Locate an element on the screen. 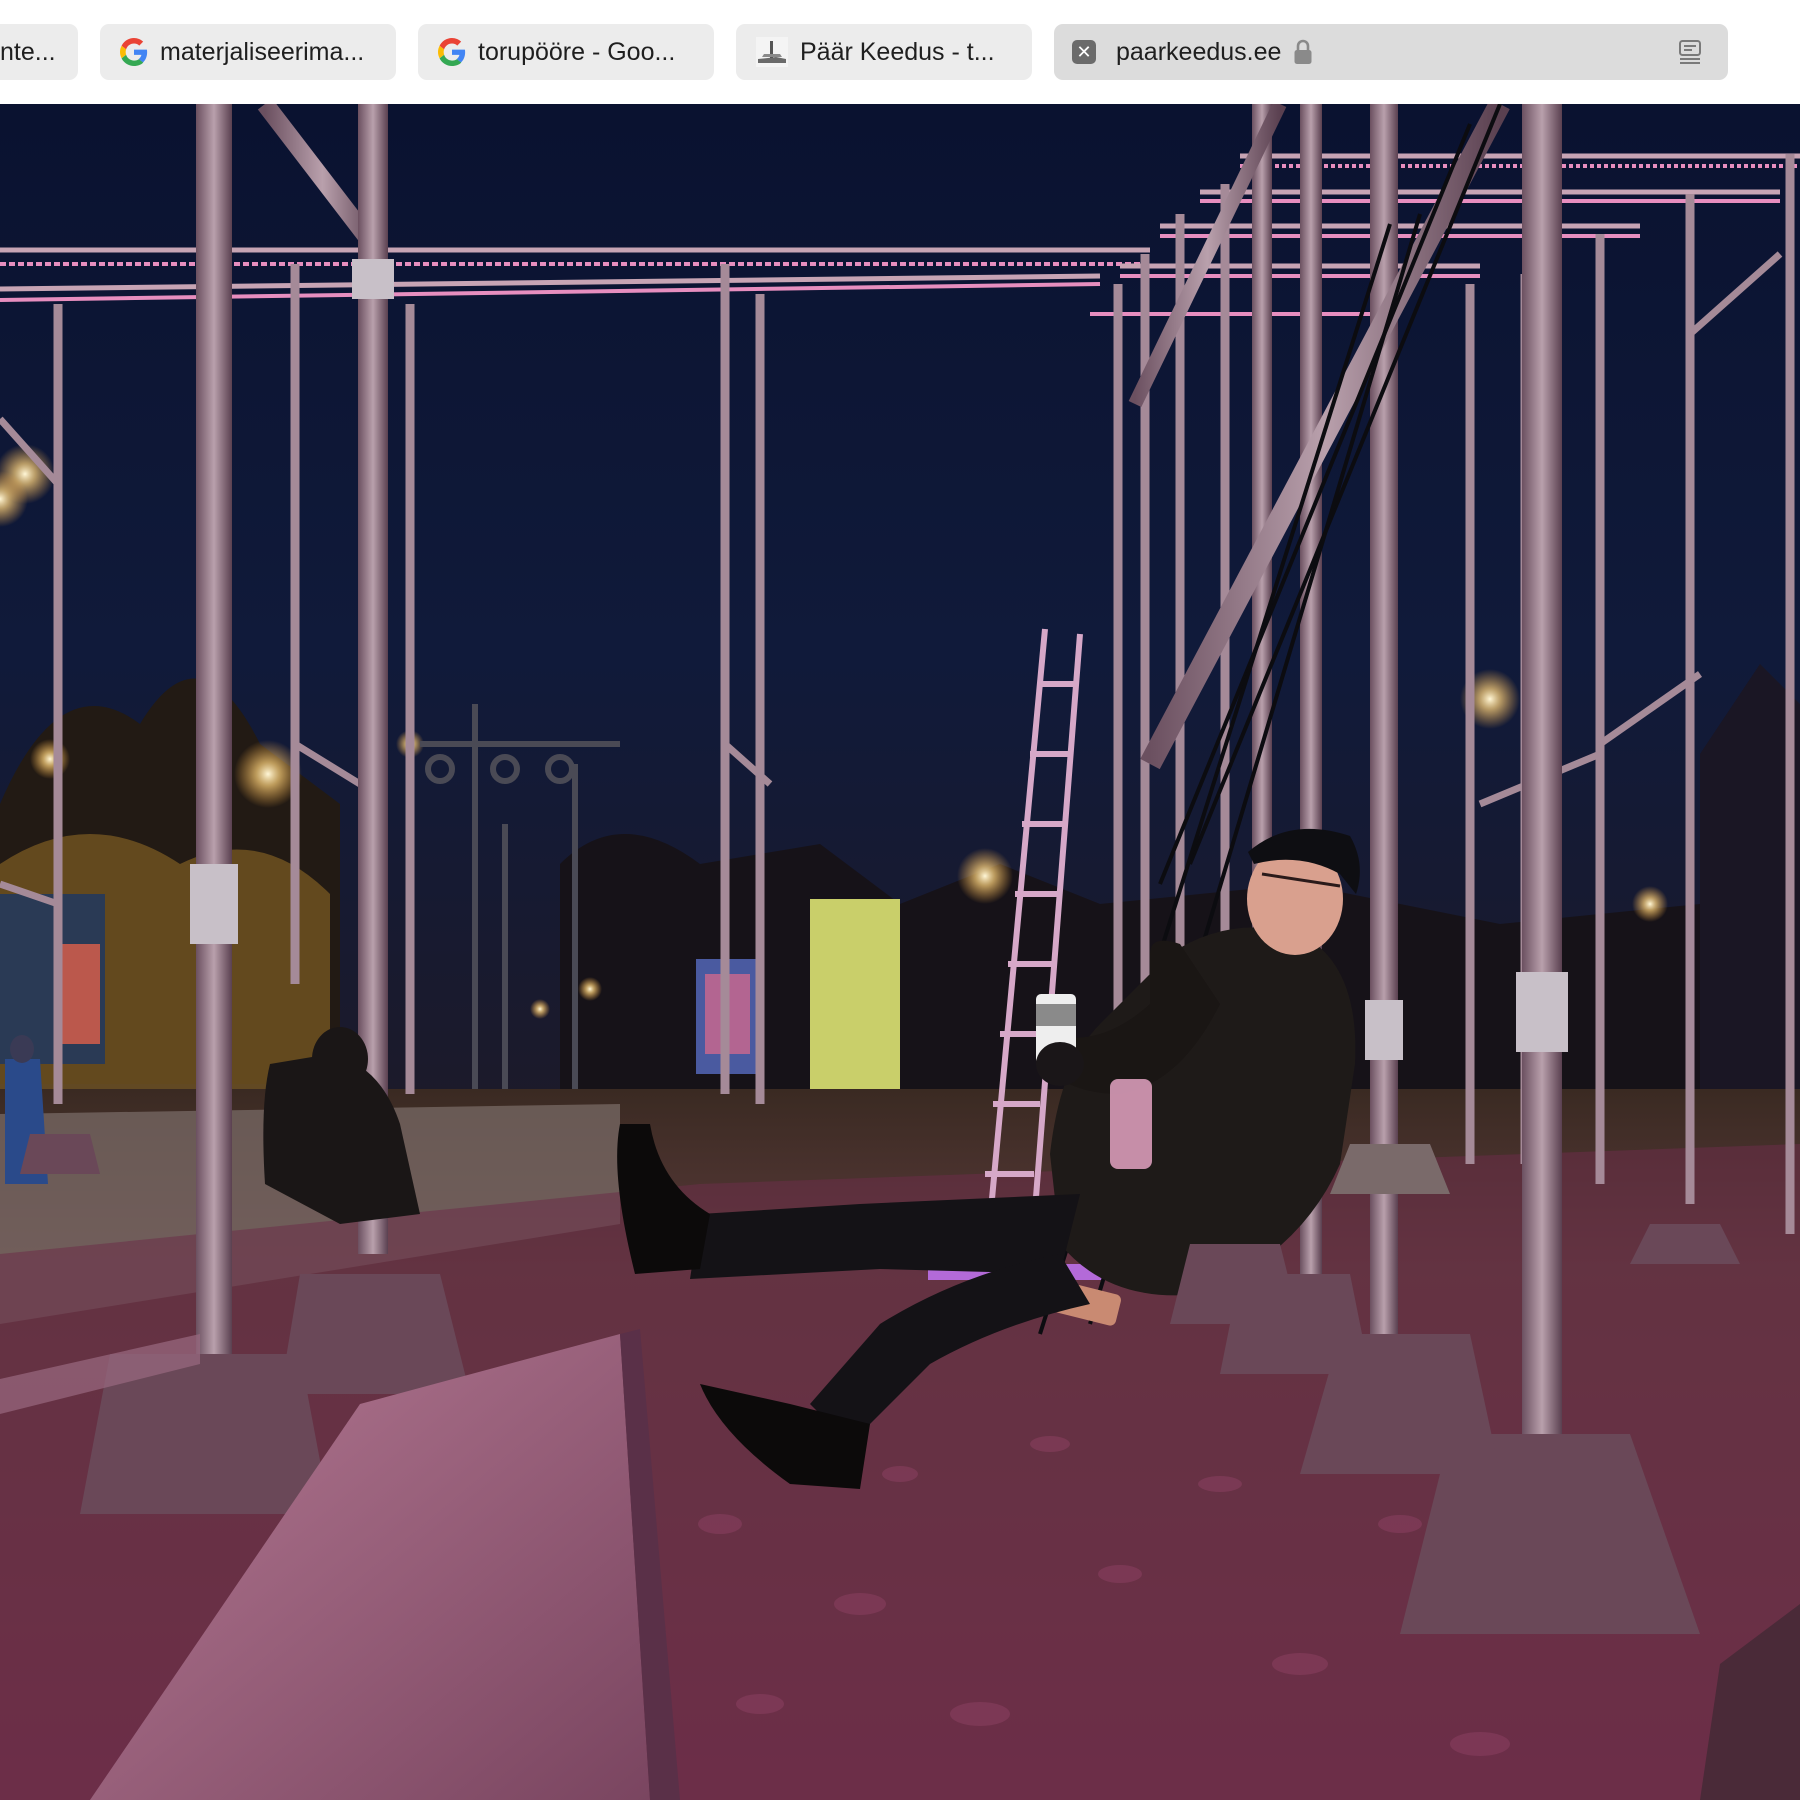 The height and width of the screenshot is (1800, 1800). billboard is located at coordinates (855, 994).